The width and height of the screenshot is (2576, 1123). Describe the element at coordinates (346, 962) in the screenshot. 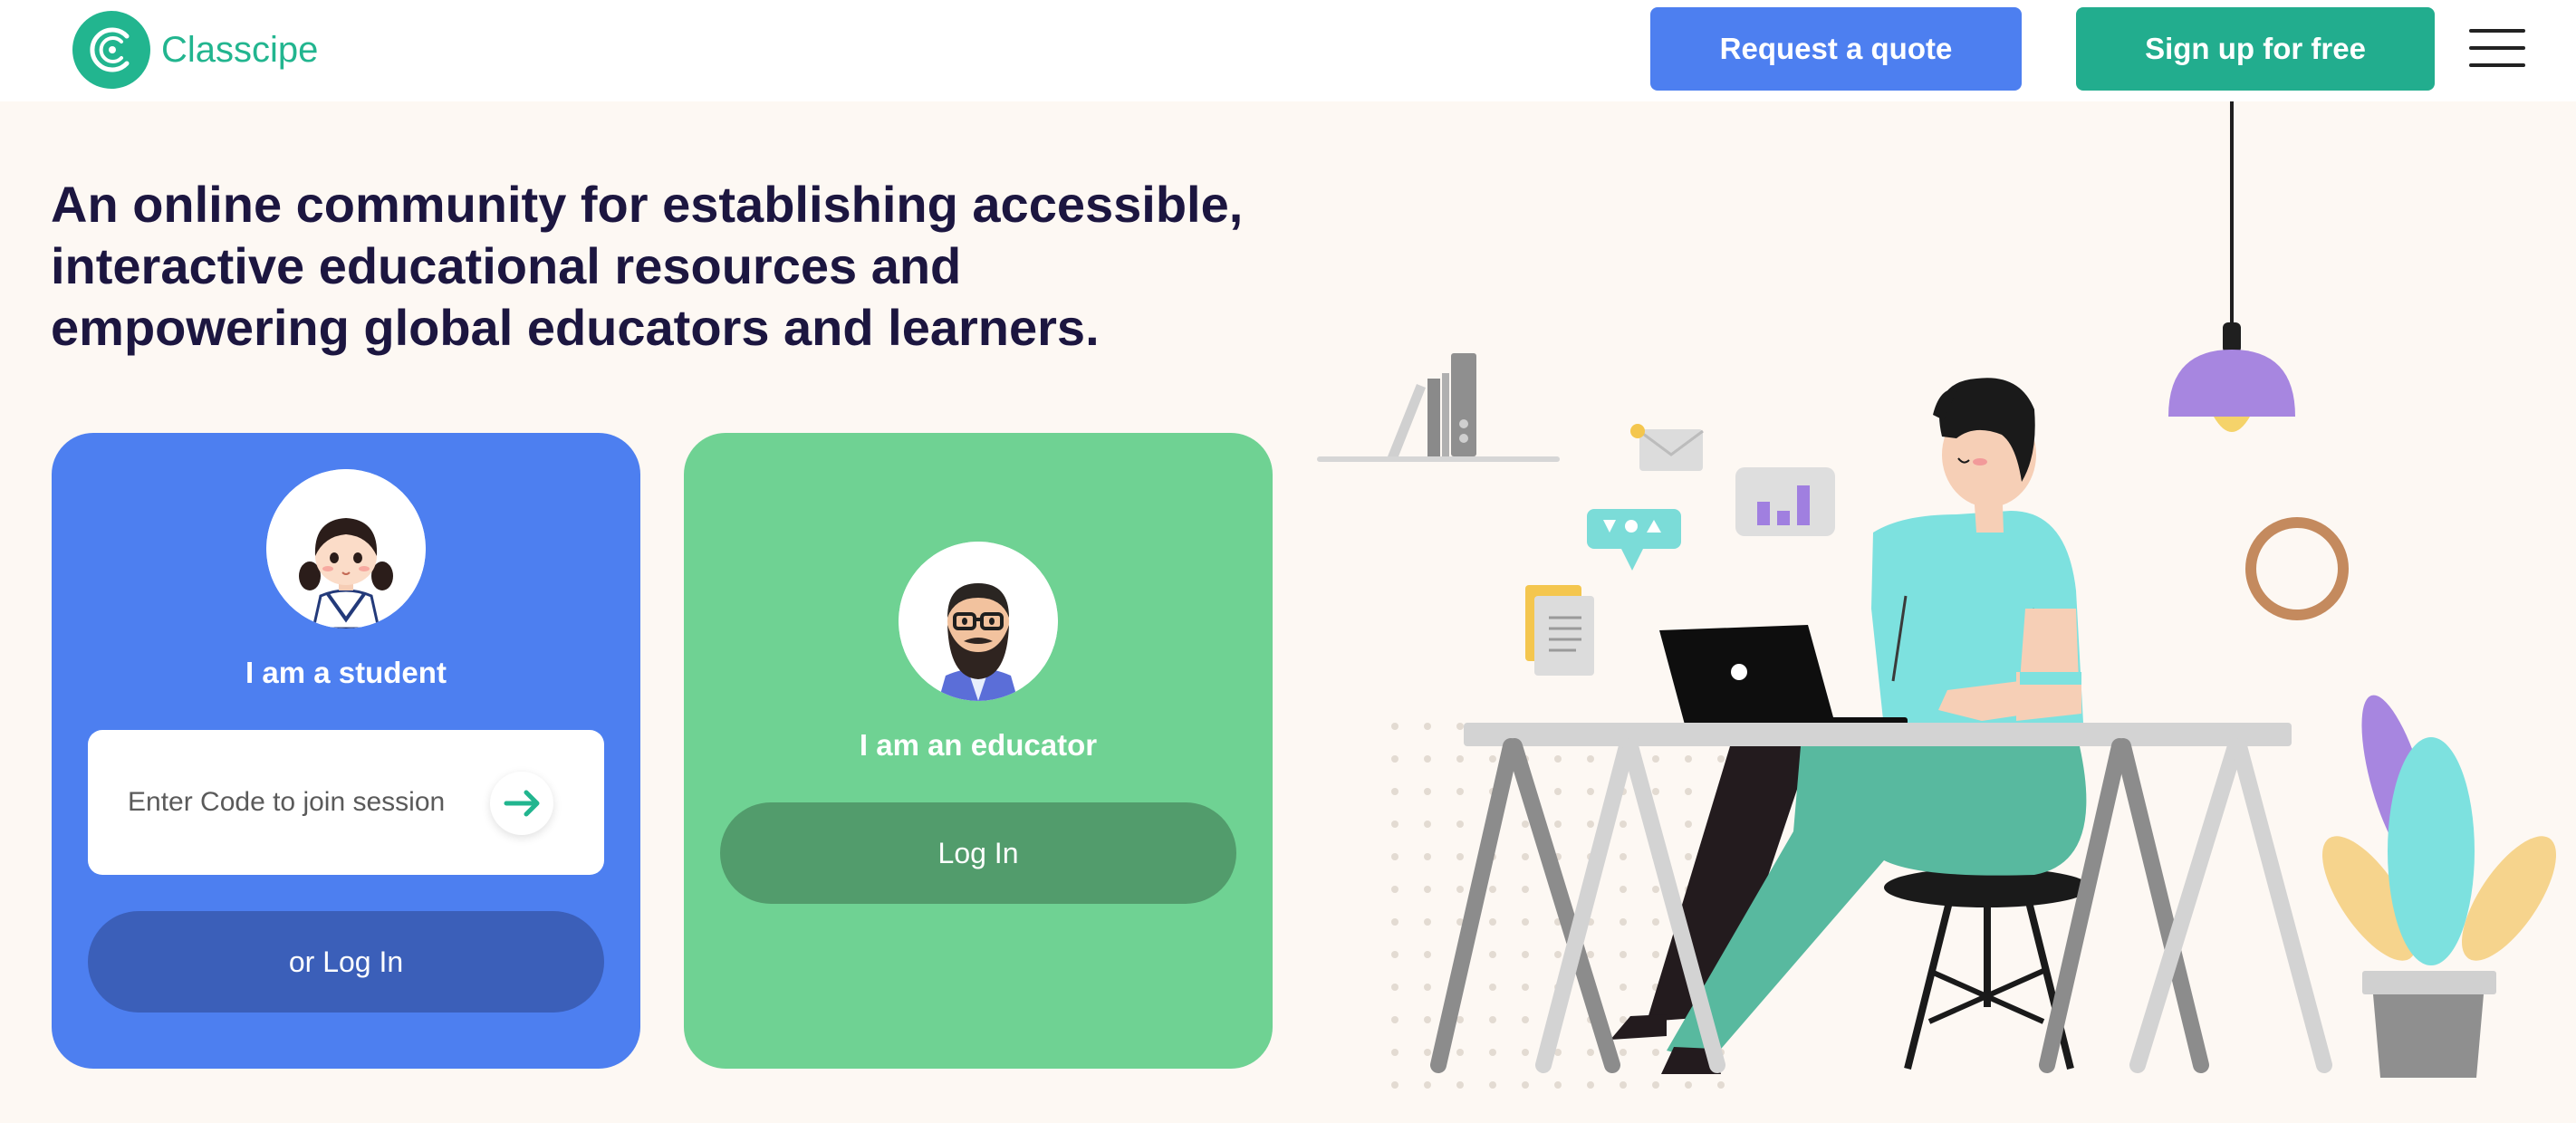

I see `student-login-button: or Log In` at that location.